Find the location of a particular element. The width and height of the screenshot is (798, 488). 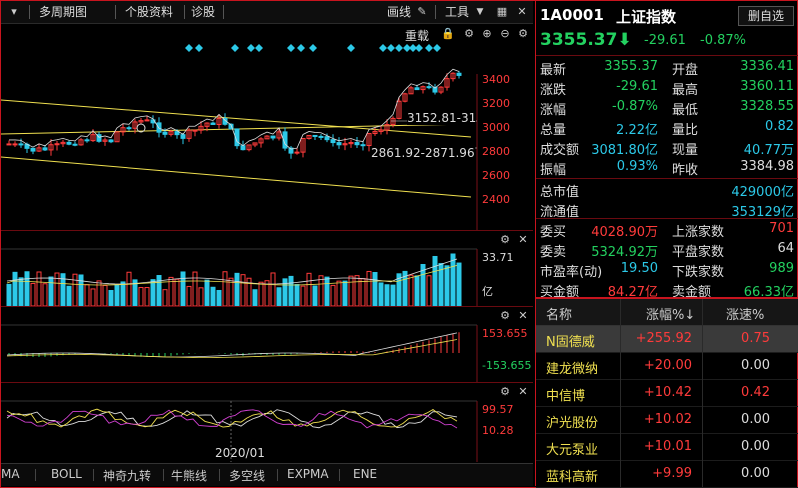

list-item: N固德威 +255.92 0.75 is located at coordinates (667, 339).